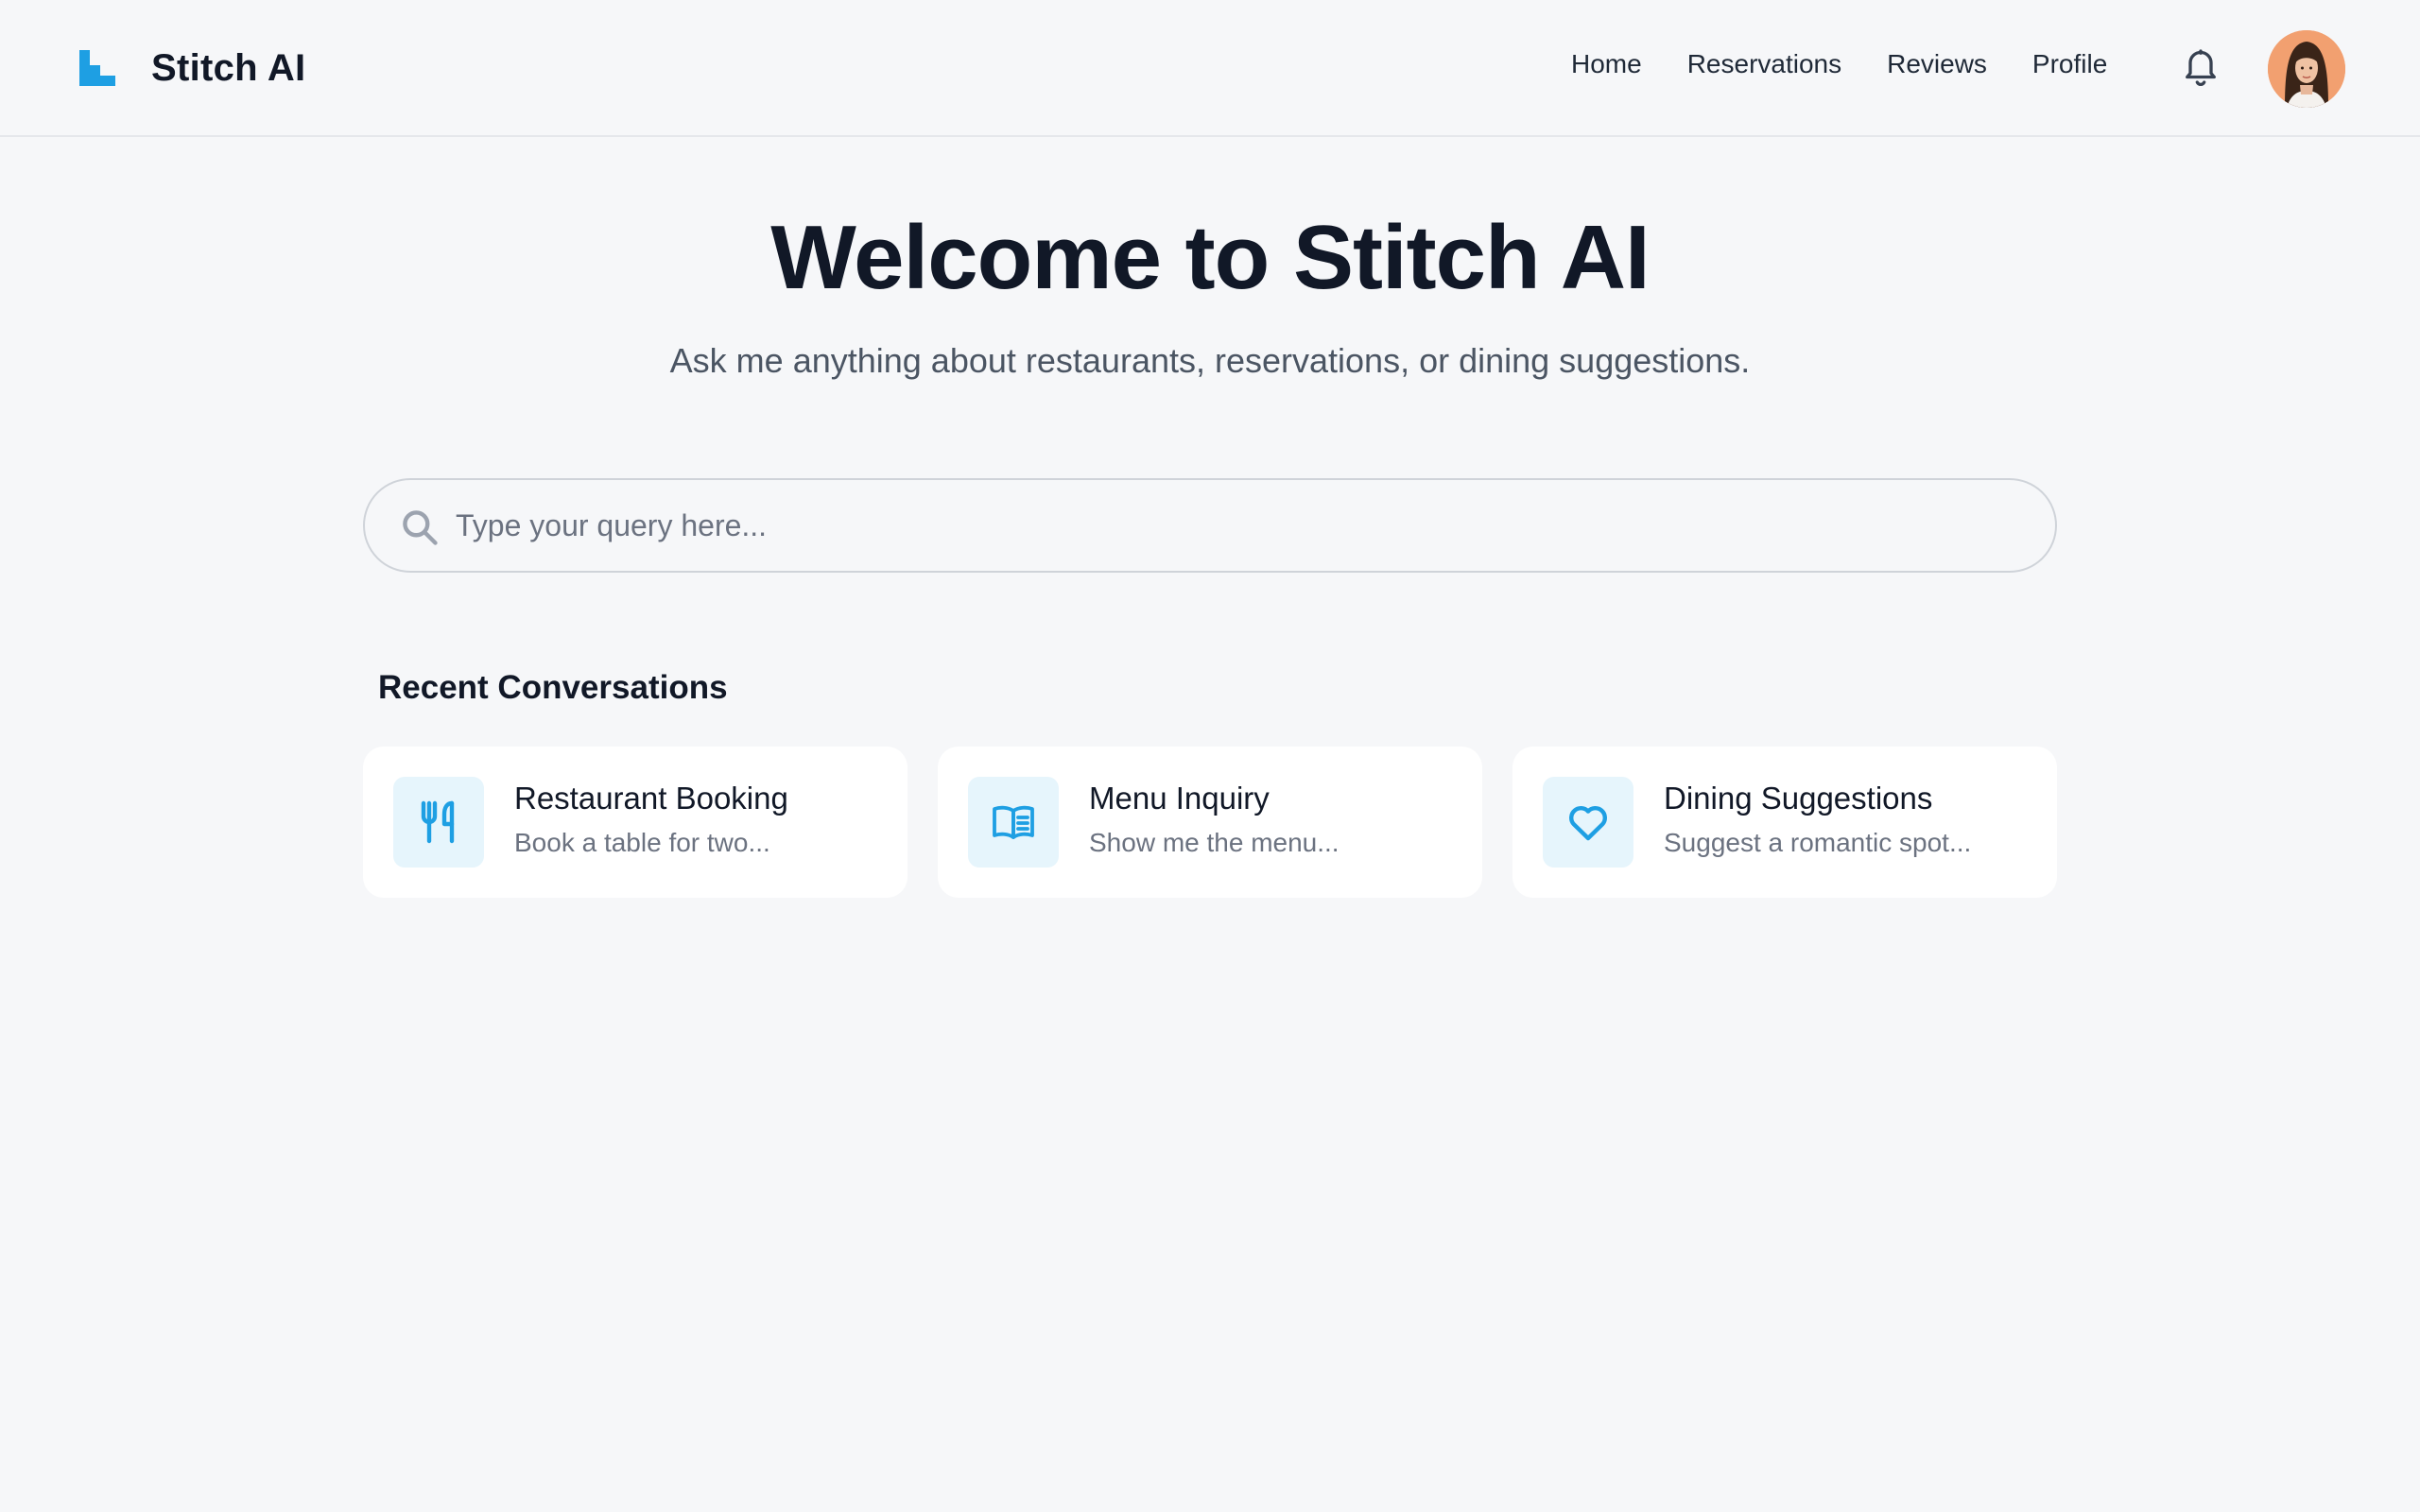  I want to click on stitch-logo-icon, so click(97, 68).